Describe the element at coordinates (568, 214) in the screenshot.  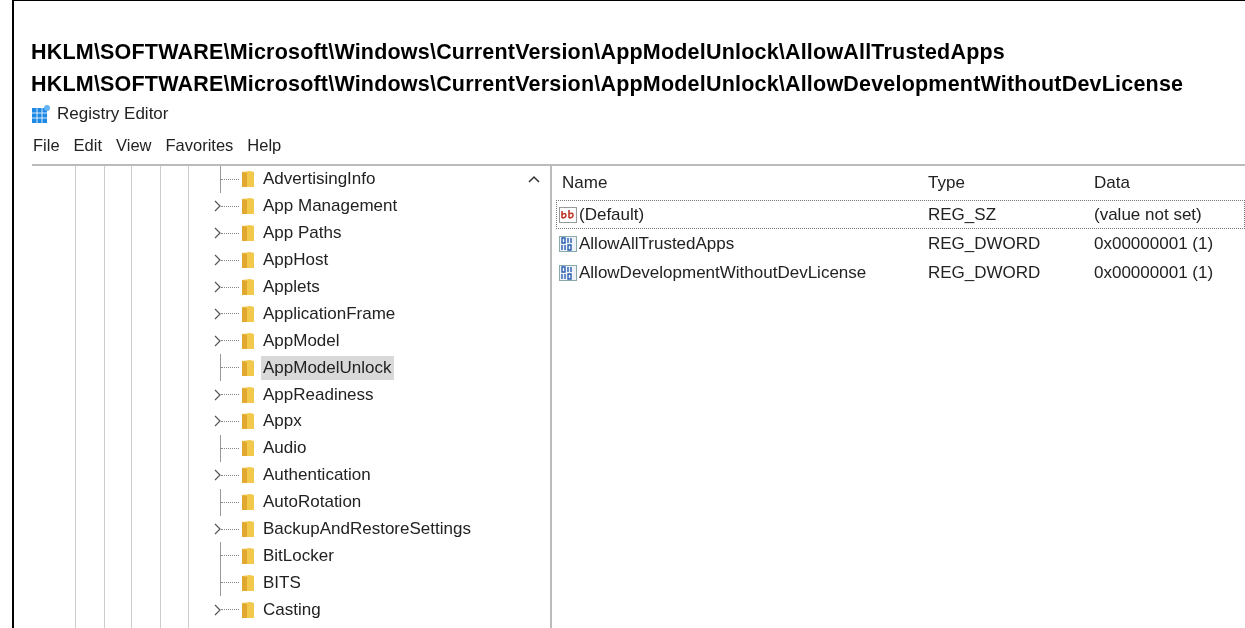
I see `string-value-icon` at that location.